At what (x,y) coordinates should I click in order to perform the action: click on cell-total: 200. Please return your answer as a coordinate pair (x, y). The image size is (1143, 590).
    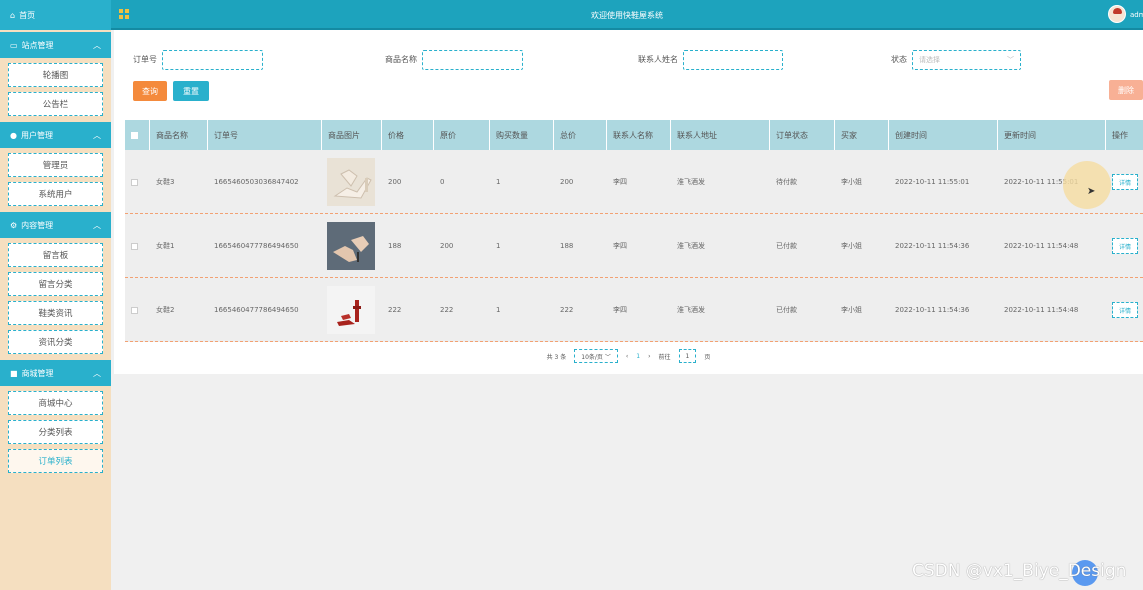
    Looking at the image, I should click on (567, 182).